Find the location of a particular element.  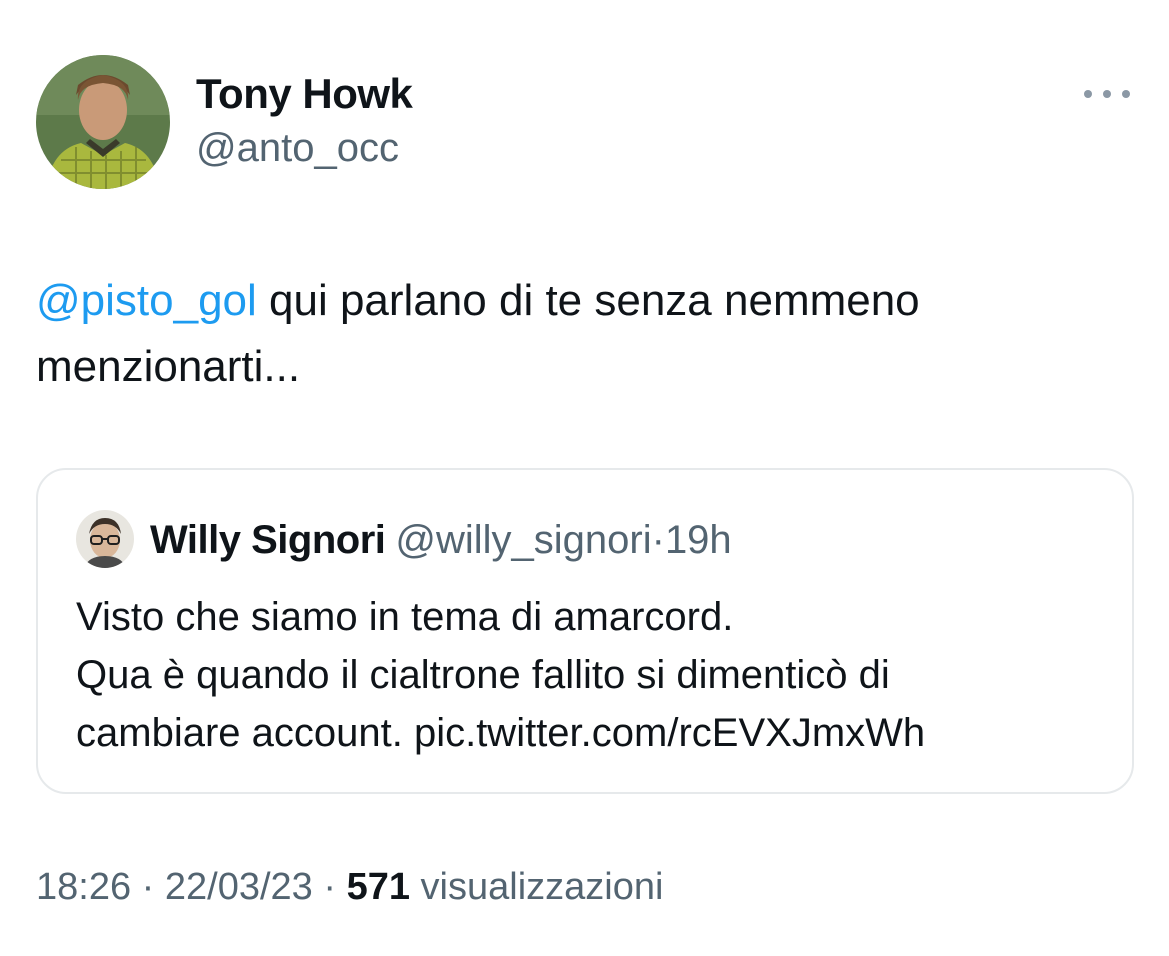

quoted-text-line: Visto che siamo in tema di amarcord. is located at coordinates (405, 617).